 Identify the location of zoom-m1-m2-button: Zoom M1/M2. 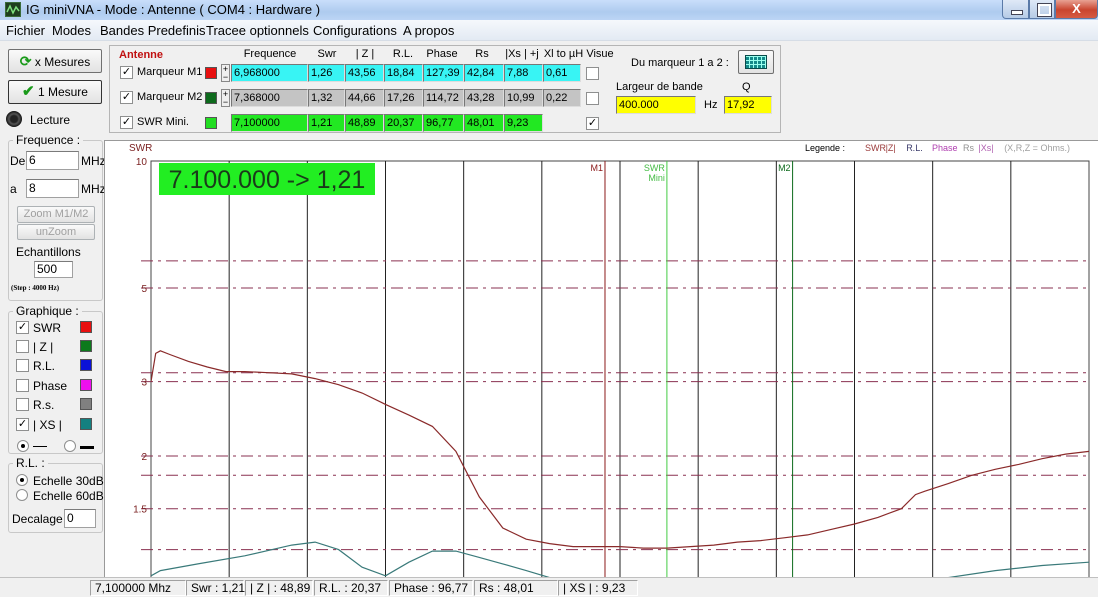
(56, 214).